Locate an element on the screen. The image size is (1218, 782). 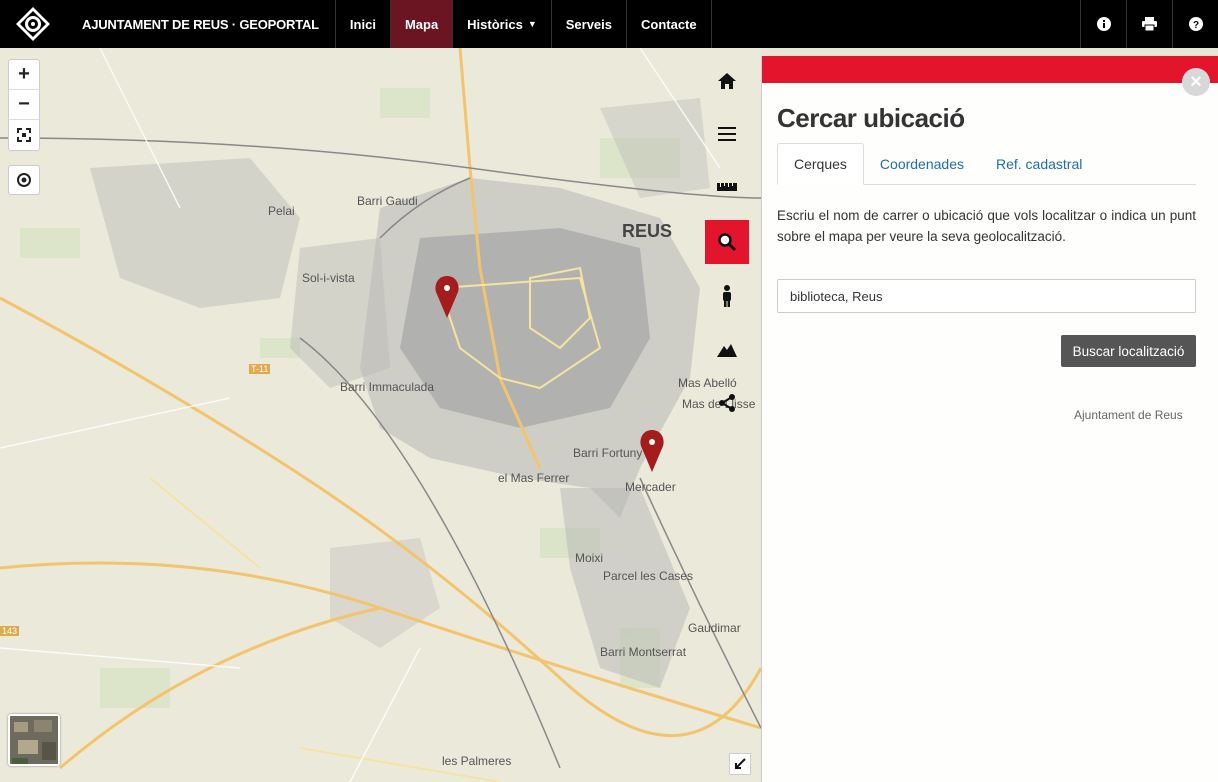
panel-header is located at coordinates (990, 69).